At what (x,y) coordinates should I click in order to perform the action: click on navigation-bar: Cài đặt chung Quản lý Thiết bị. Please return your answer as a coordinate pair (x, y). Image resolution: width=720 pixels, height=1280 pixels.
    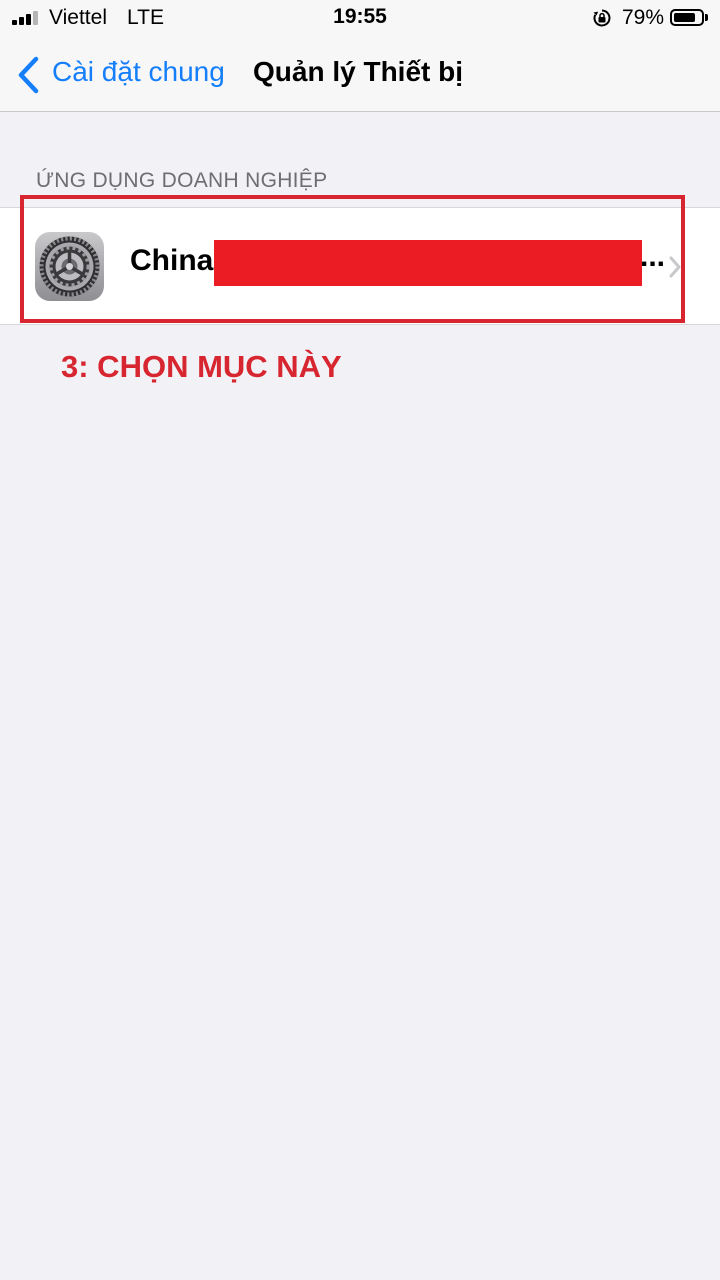
    Looking at the image, I should click on (360, 74).